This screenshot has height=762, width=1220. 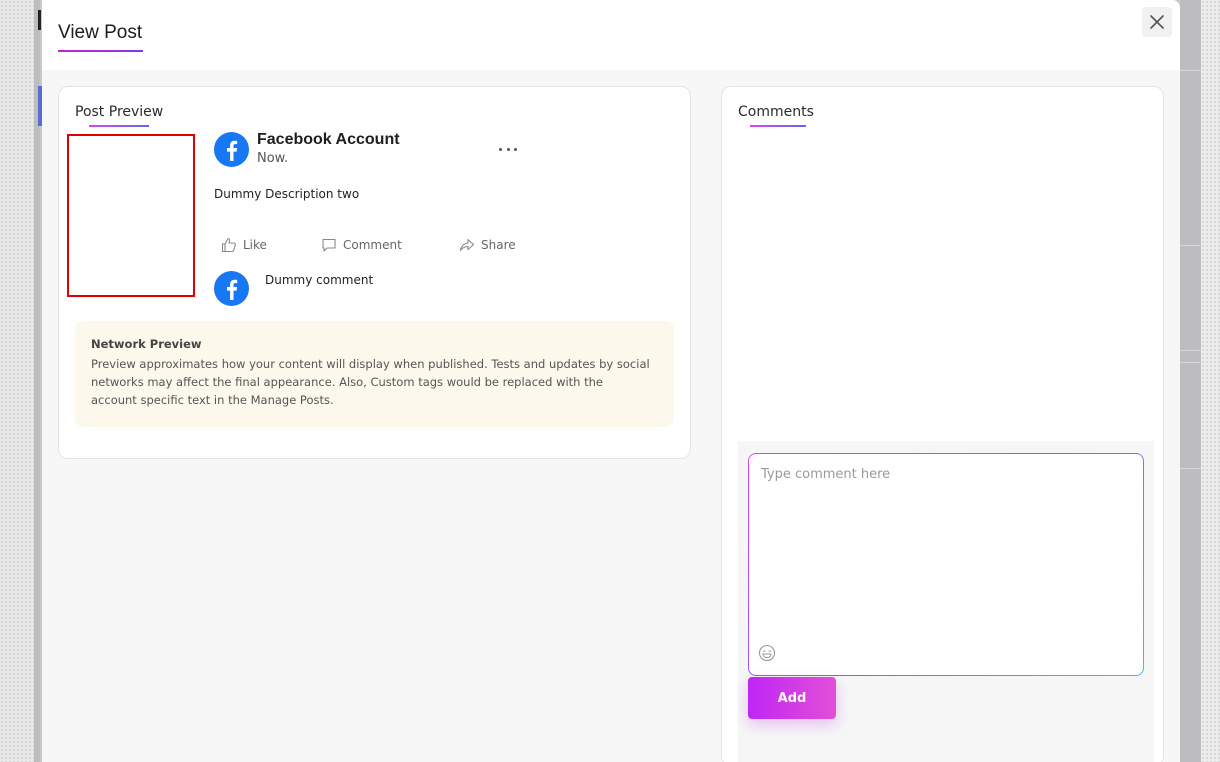 I want to click on modal-title: View Post, so click(x=100, y=32).